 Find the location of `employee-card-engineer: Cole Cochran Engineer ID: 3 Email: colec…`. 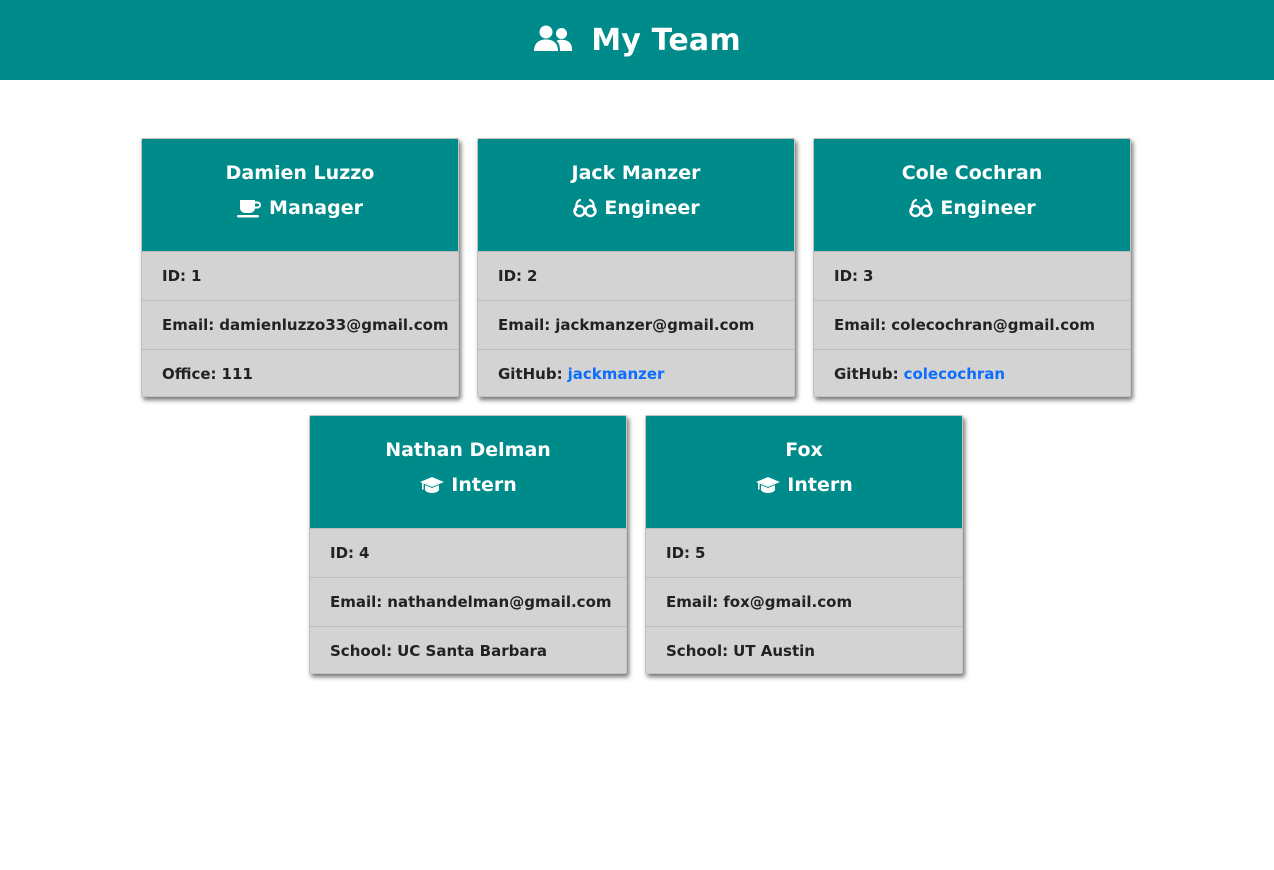

employee-card-engineer: Cole Cochran Engineer ID: 3 Email: colec… is located at coordinates (972, 267).